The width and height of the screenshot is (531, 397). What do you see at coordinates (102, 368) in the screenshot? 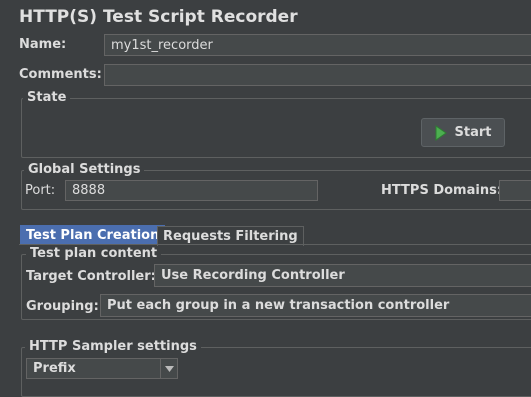
I see `prefix-select: Prefix` at bounding box center [102, 368].